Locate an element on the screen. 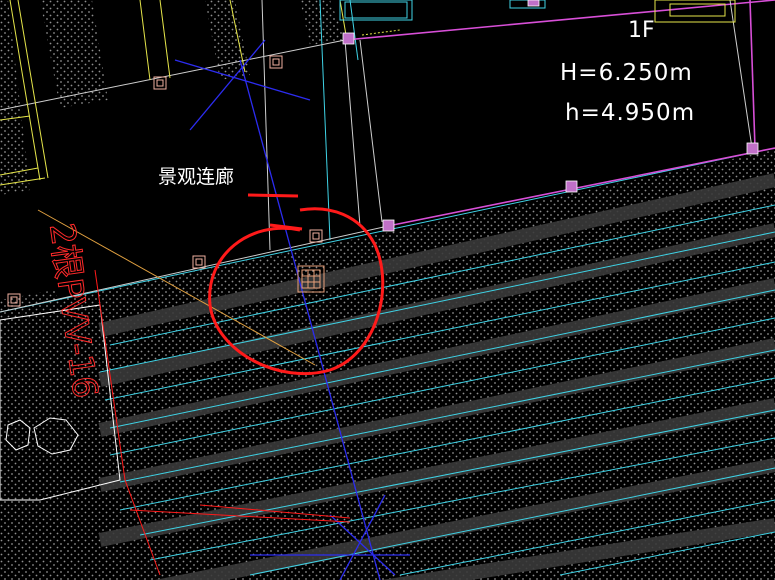  corridor-label: 景观连廊 is located at coordinates (196, 177).